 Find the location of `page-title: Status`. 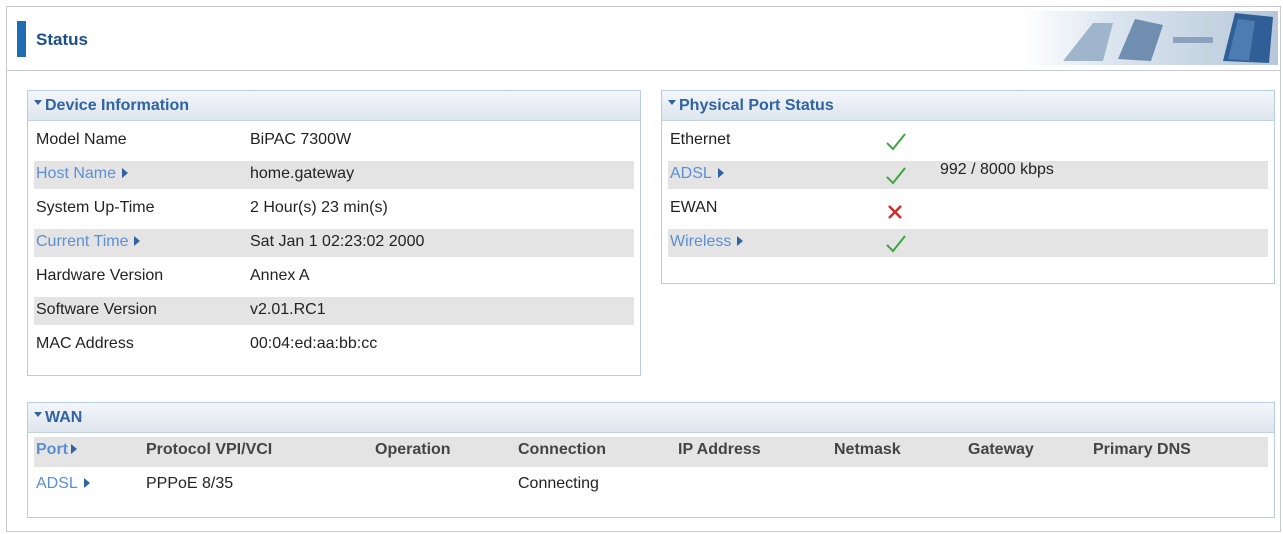

page-title: Status is located at coordinates (62, 39).